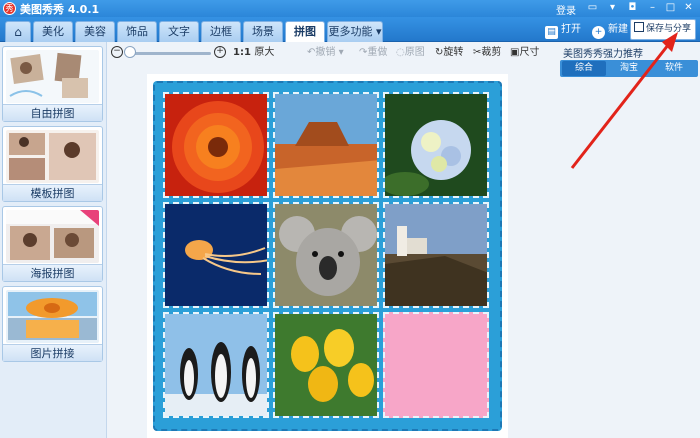  I want to click on maximize-icon: □, so click(670, 8).